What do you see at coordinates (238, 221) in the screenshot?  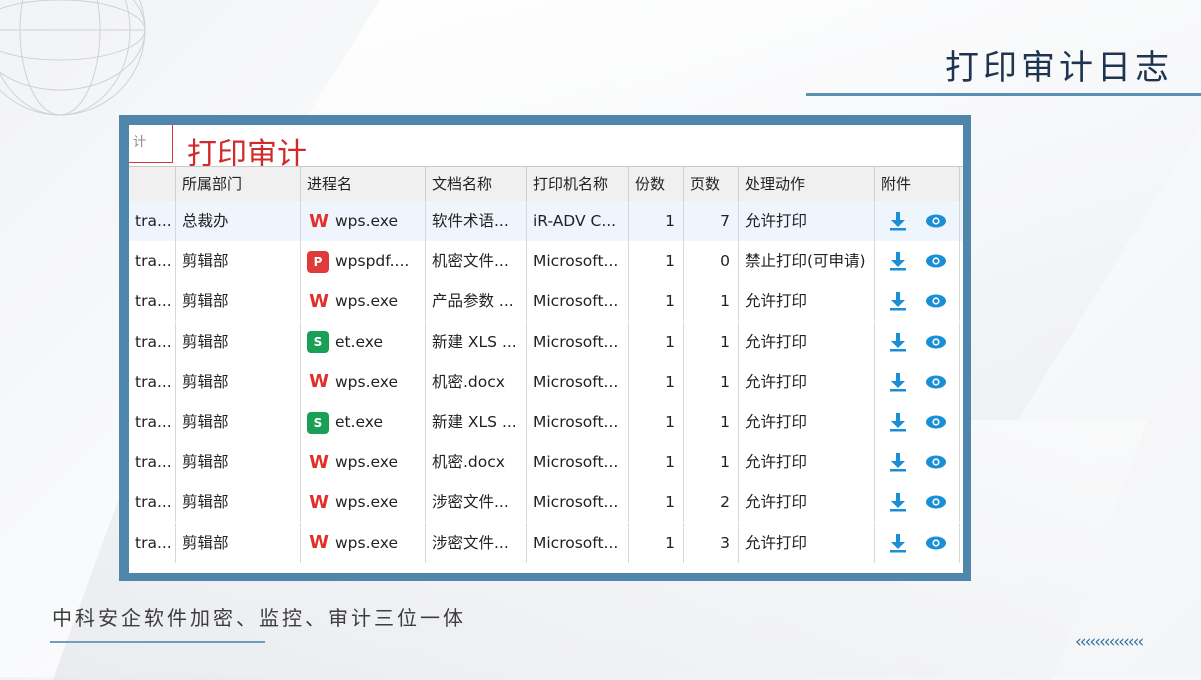 I see `column-dept-cell: 总裁办` at bounding box center [238, 221].